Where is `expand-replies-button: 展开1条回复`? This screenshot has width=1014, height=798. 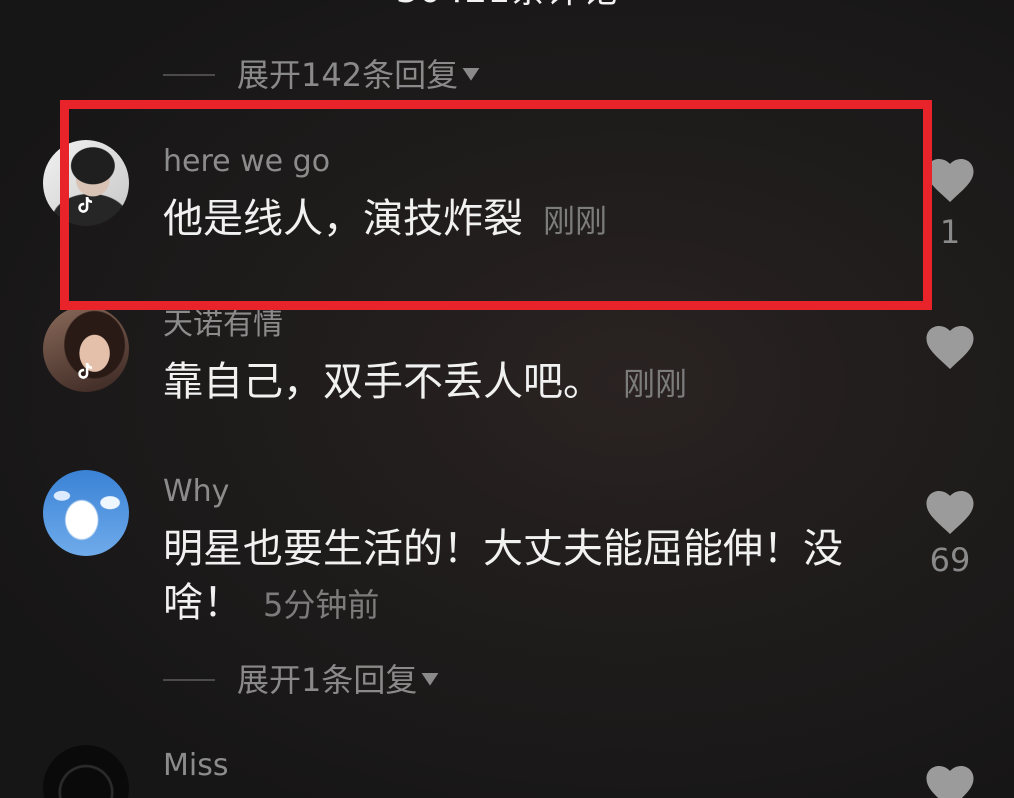 expand-replies-button: 展开1条回复 is located at coordinates (301, 680).